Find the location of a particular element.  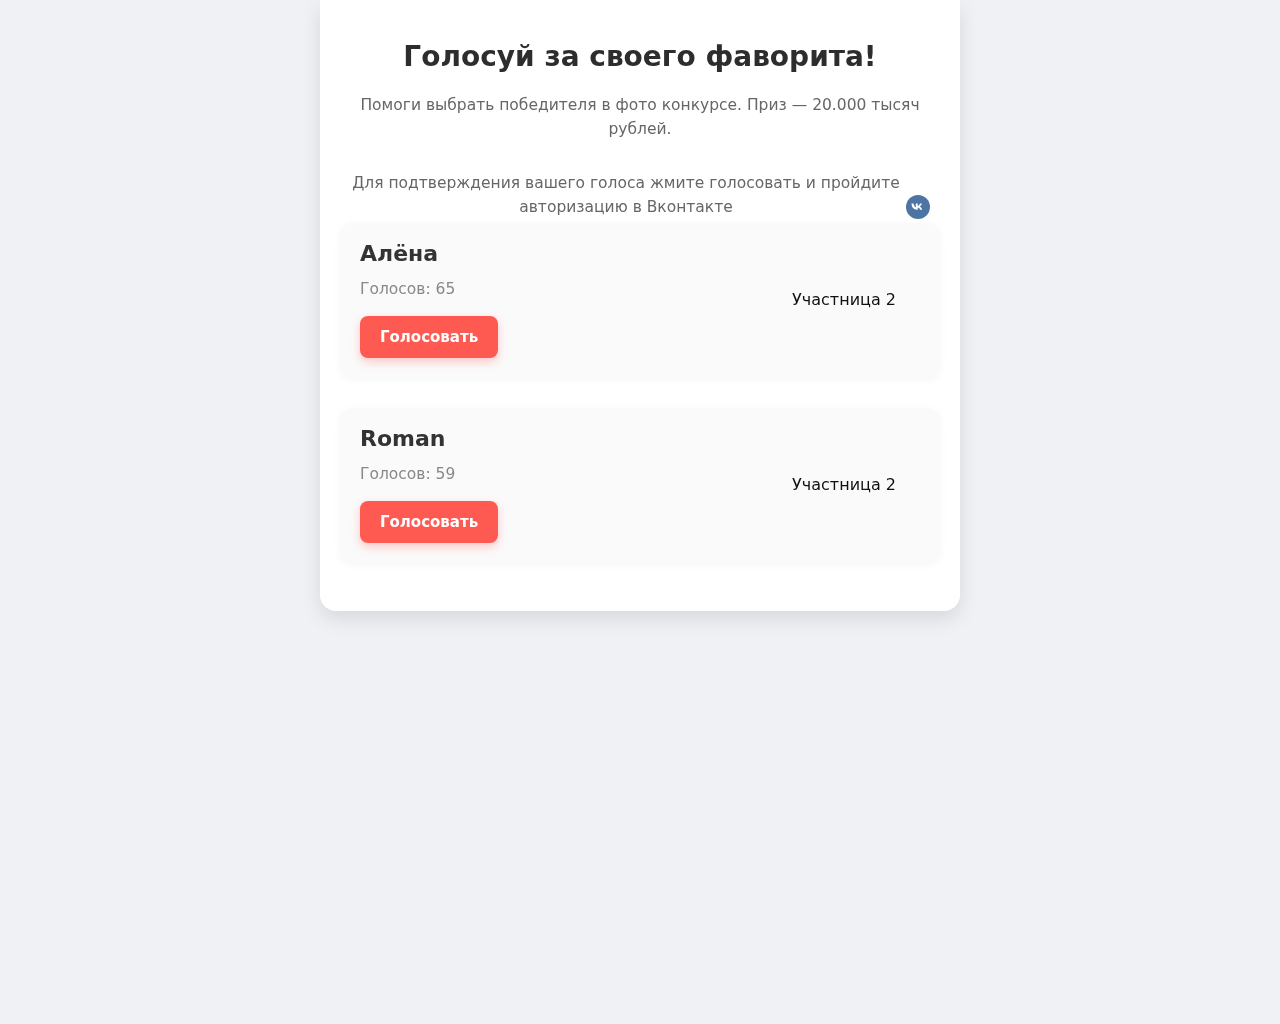

vote-count: Голосов: 65 is located at coordinates (408, 289).